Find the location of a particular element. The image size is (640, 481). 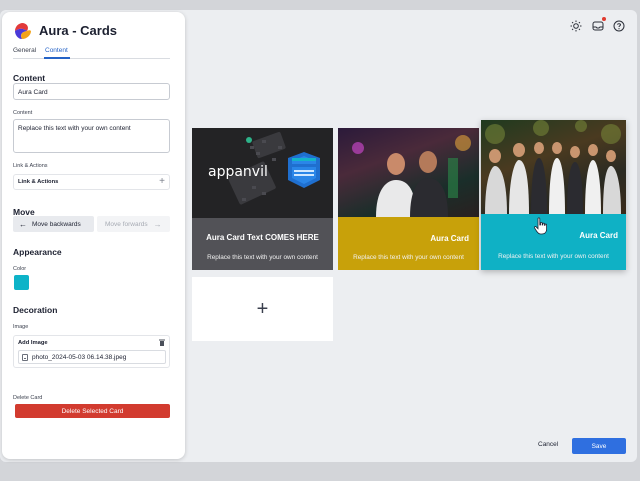

move-backwards-button: ← Move backwards is located at coordinates (53, 224).